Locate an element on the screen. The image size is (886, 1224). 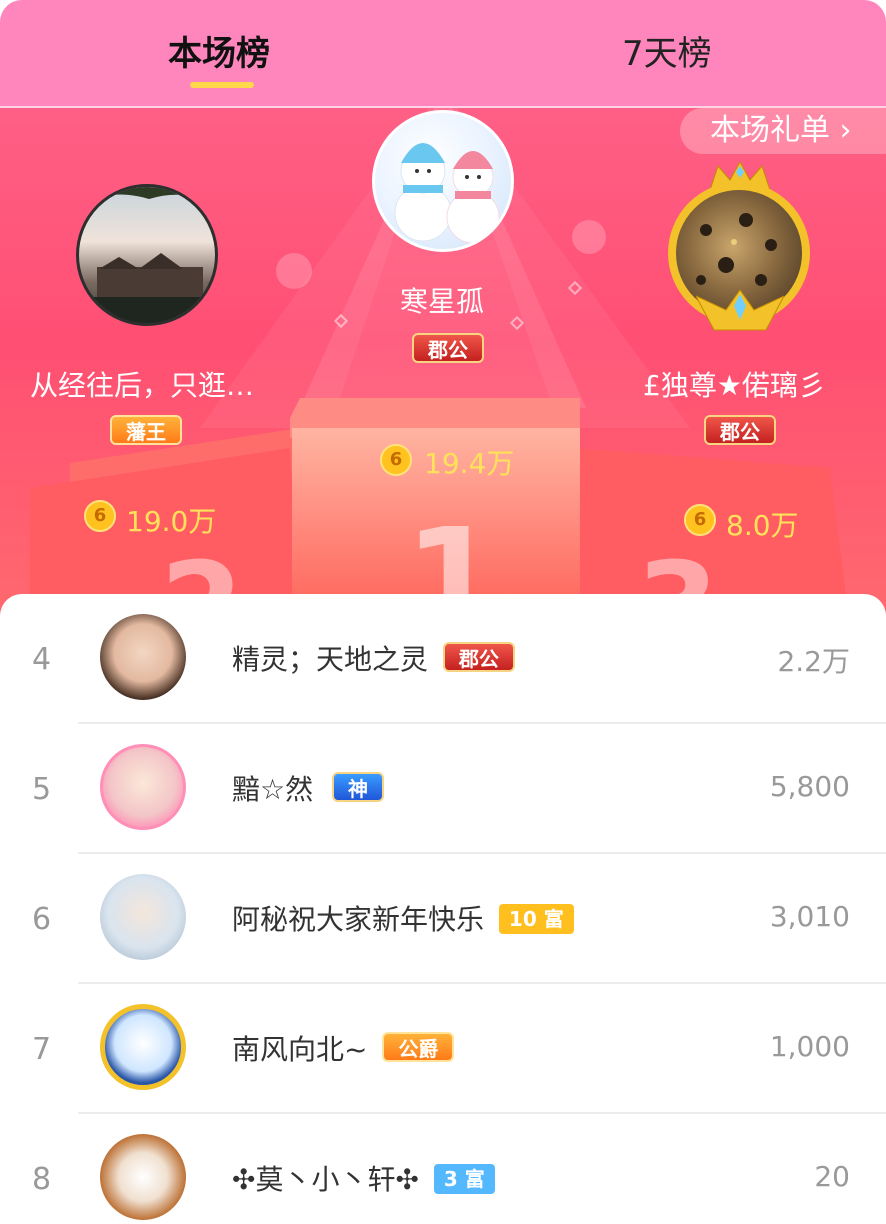
tab-7-days: 7天榜 is located at coordinates (667, 50).